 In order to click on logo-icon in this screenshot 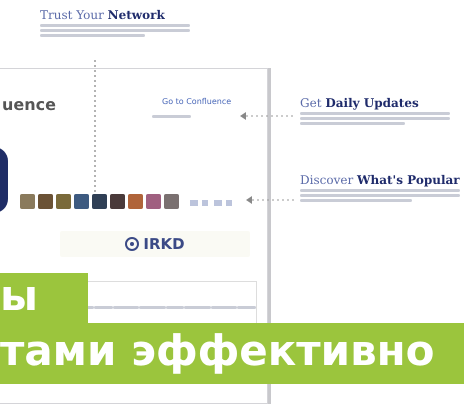, I will do `click(132, 244)`.